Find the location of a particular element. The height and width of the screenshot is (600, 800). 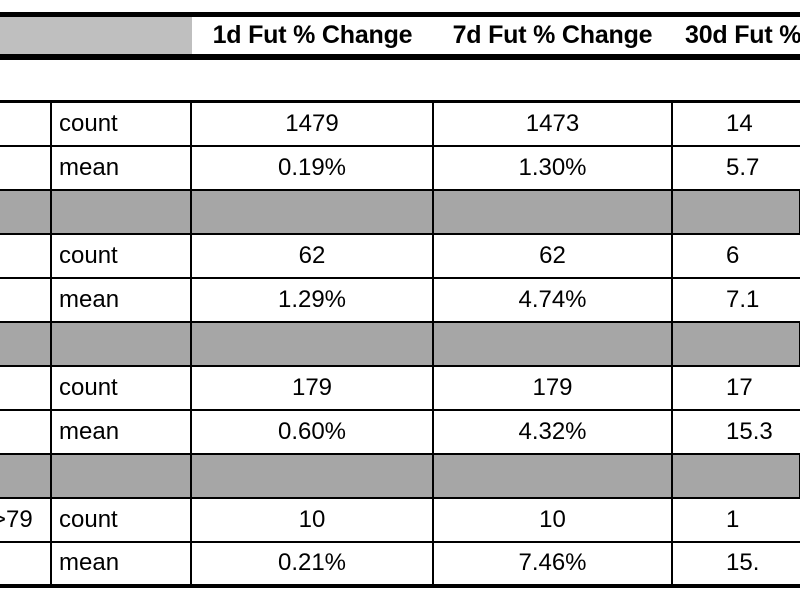

cell-7d: 4.32% is located at coordinates (552, 431).